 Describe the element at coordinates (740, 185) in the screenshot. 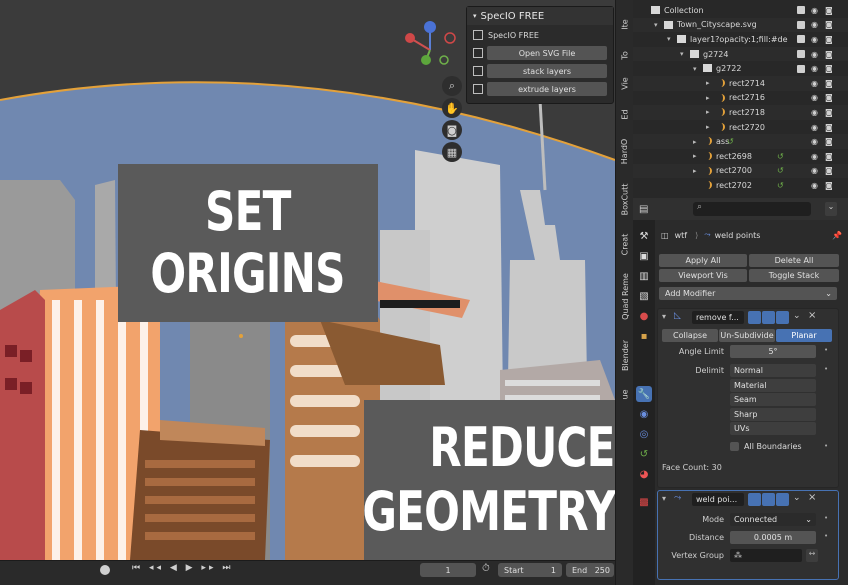

I see `outliner-row: rect2702 ↺ ◉ ◙` at that location.